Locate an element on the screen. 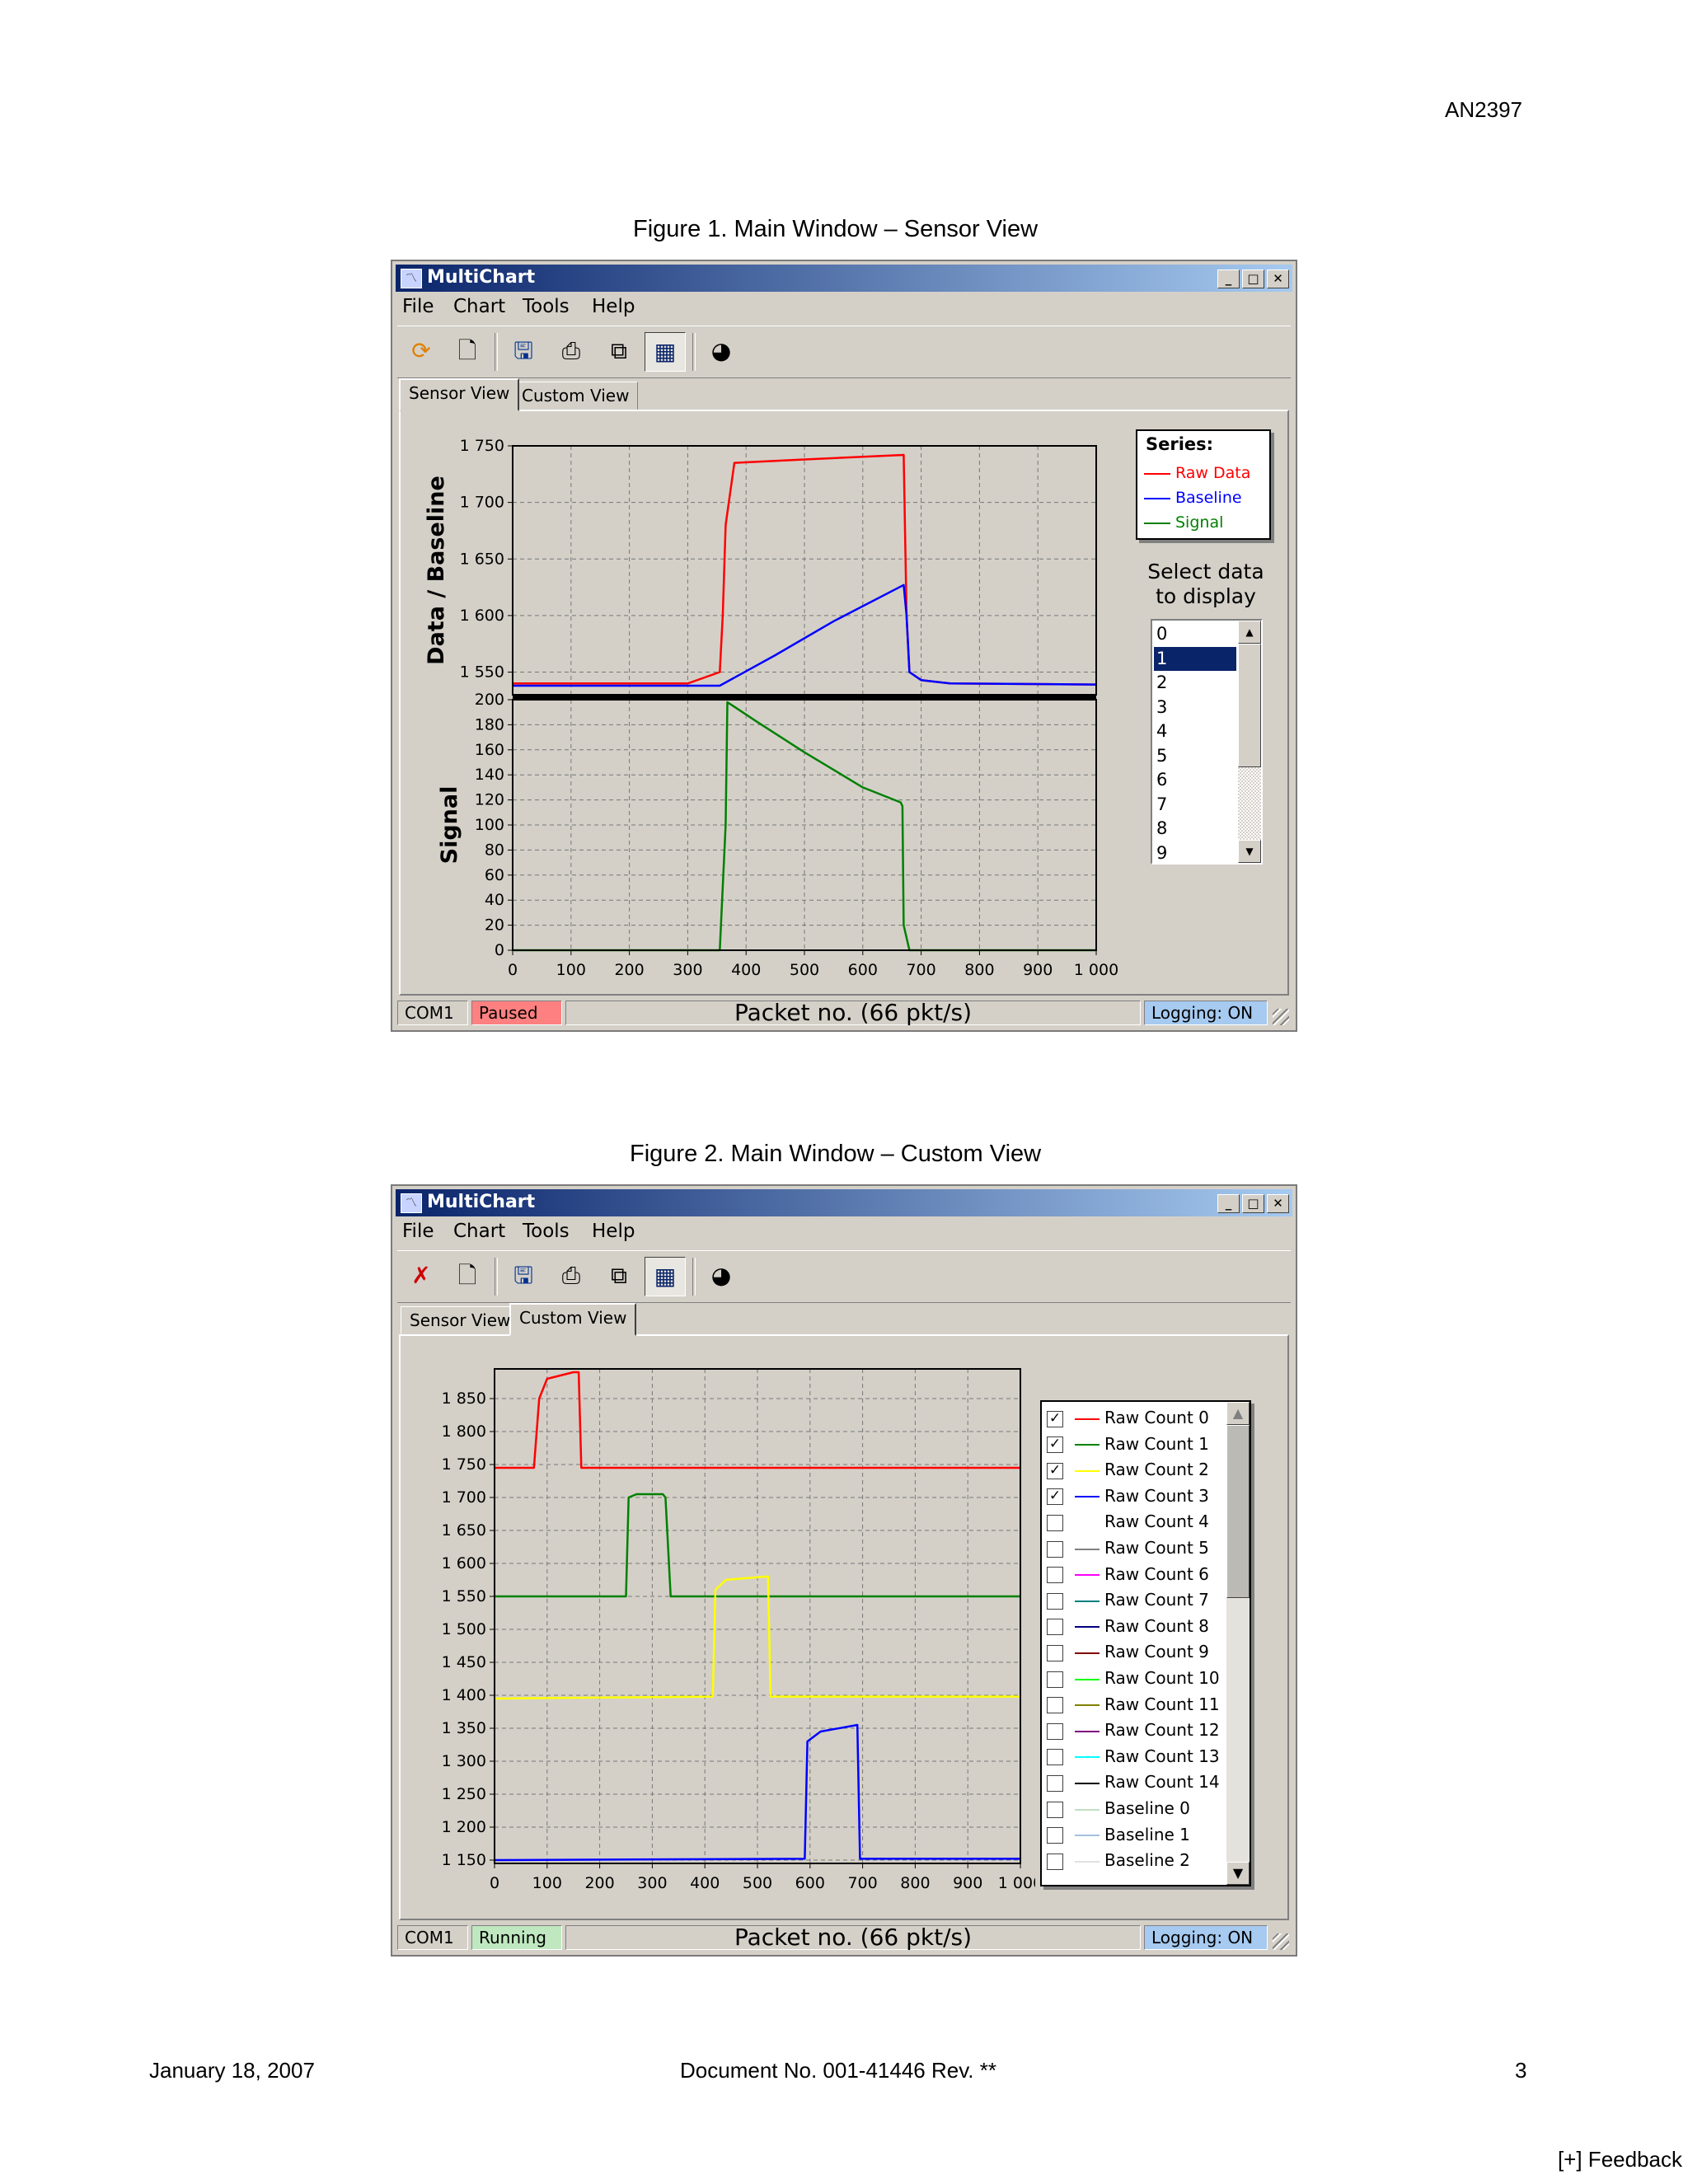 This screenshot has width=1688, height=2184. series-label: Raw Count 5 is located at coordinates (1156, 1548).